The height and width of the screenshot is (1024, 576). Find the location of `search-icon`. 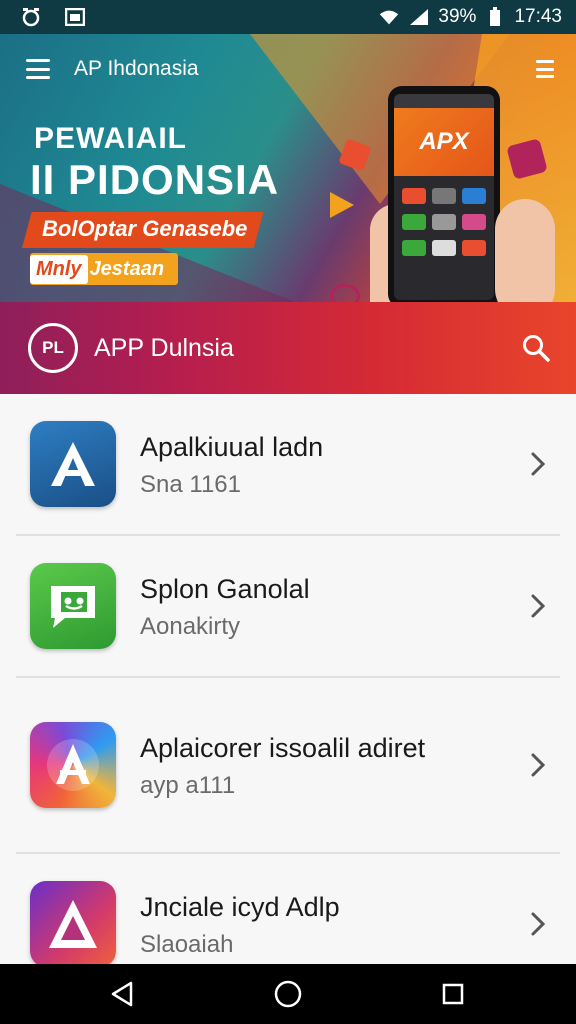

search-icon is located at coordinates (536, 348).